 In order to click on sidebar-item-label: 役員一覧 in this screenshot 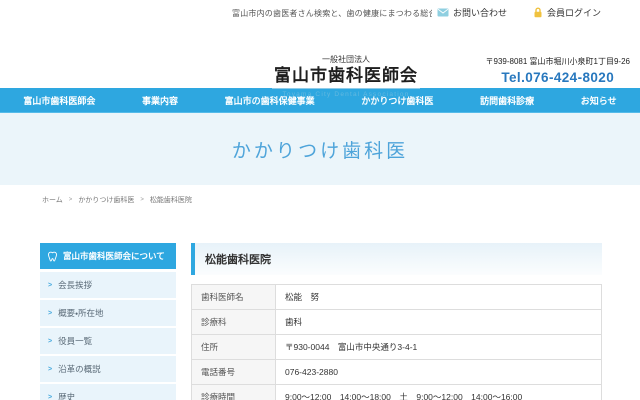, I will do `click(75, 341)`.